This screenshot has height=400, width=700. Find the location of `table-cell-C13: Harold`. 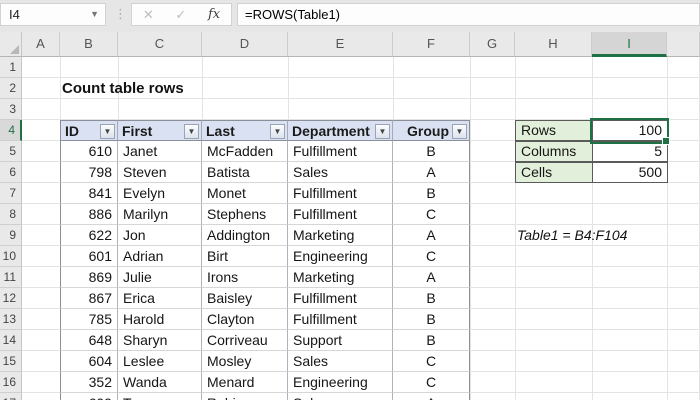

table-cell-C13: Harold is located at coordinates (160, 319).